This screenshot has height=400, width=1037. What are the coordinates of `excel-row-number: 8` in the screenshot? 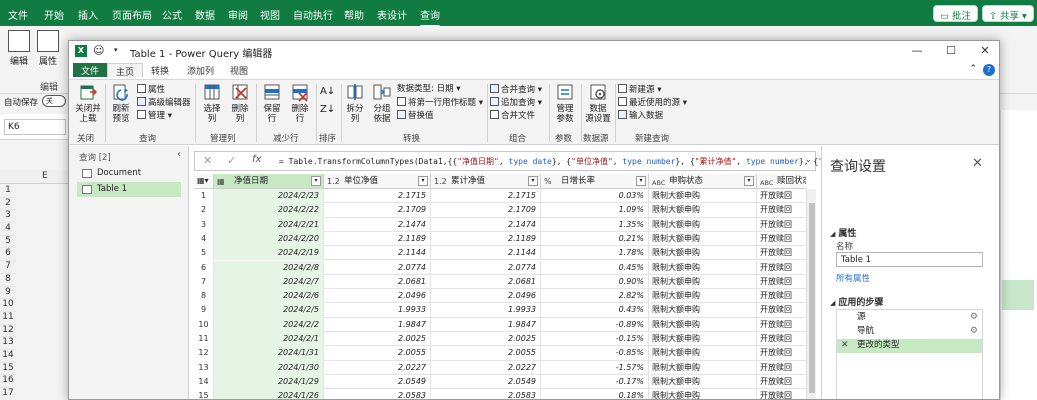 It's located at (8, 280).